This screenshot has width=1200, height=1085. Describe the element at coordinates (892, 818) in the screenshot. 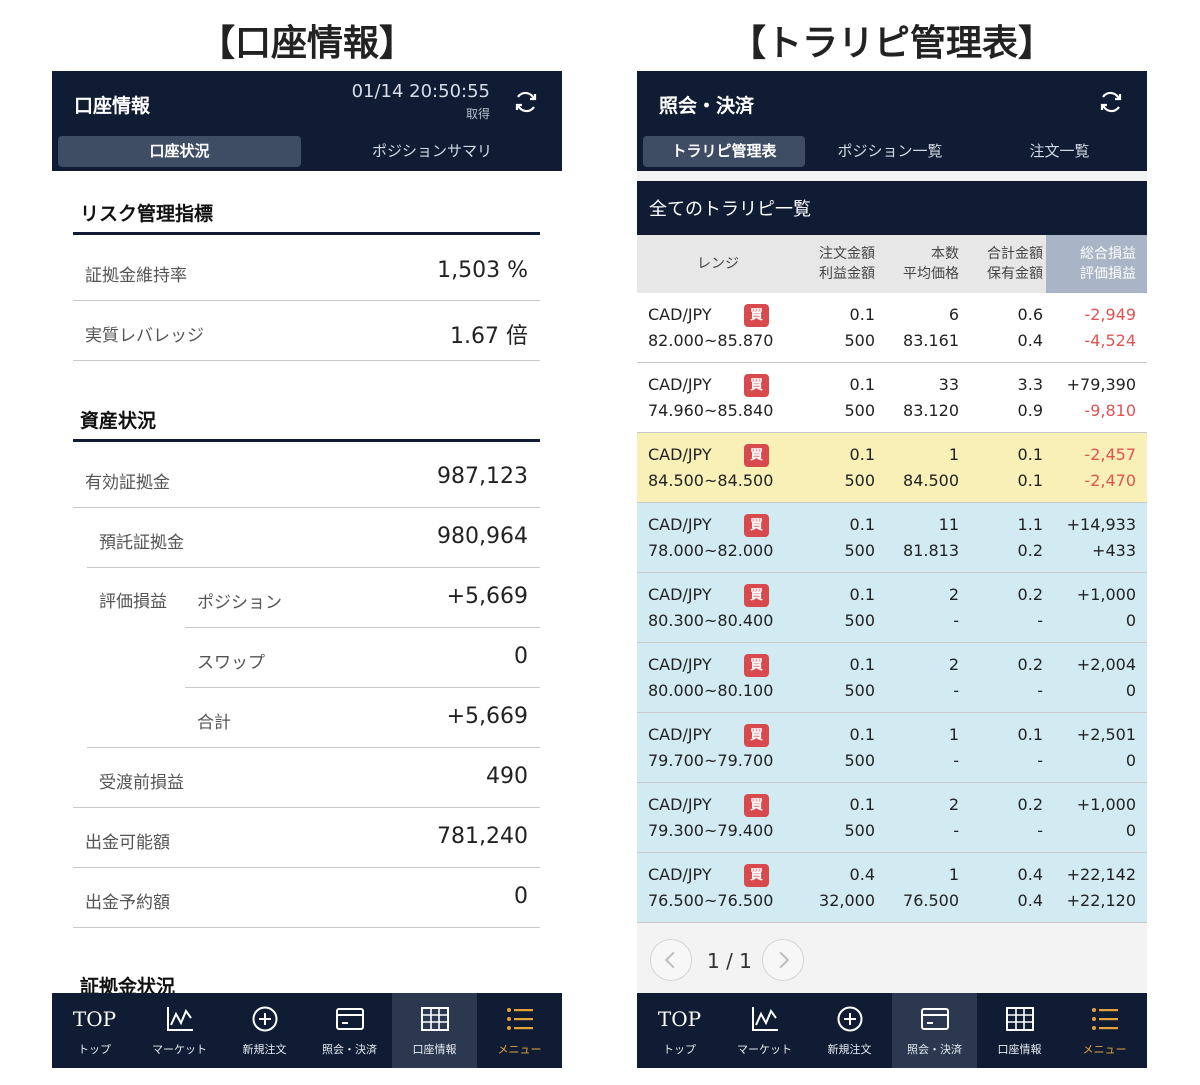

I see `table-row: CAD/JPY 買 79.300~79.400 0.1 500 2 - 0.2 - +1,000 0` at that location.